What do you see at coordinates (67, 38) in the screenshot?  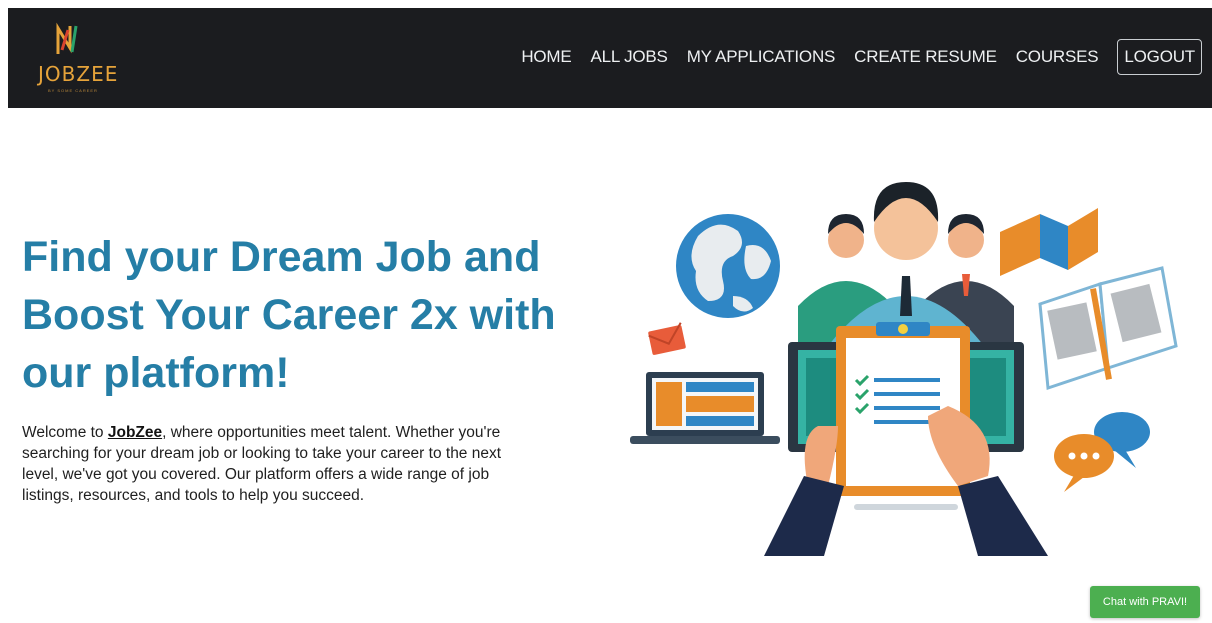 I see `logo-mark-icon` at bounding box center [67, 38].